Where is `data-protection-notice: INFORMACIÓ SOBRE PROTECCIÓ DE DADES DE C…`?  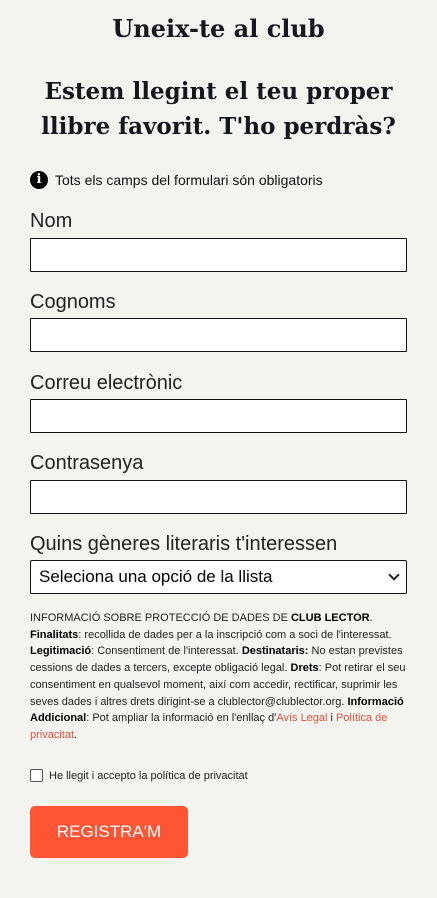 data-protection-notice: INFORMACIÓ SOBRE PROTECCIÓ DE DADES DE C… is located at coordinates (218, 677).